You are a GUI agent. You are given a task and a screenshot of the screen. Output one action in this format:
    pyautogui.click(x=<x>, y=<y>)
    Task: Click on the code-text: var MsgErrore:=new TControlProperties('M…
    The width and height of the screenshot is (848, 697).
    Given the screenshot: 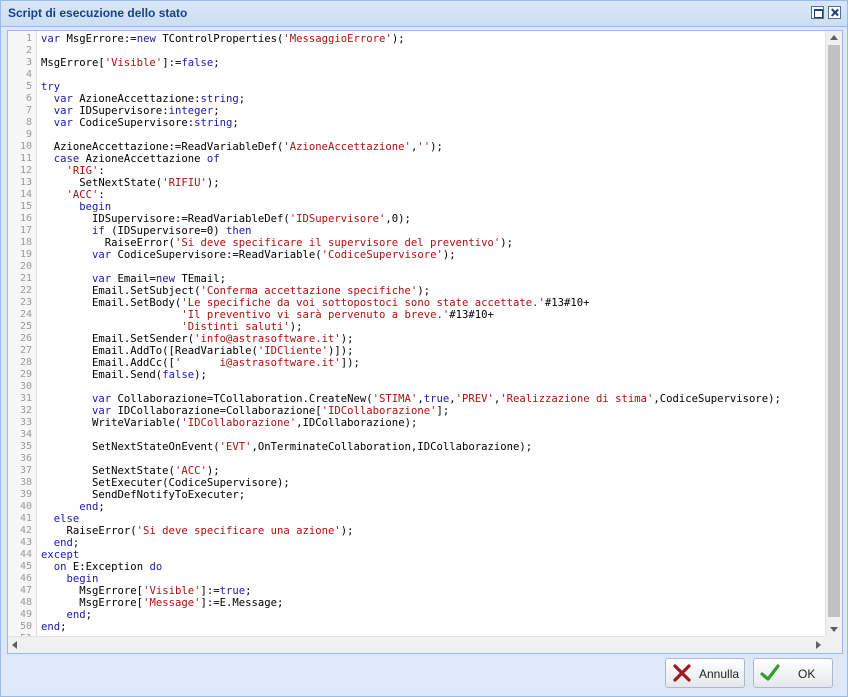 What is the action you would take?
    pyautogui.click(x=223, y=39)
    